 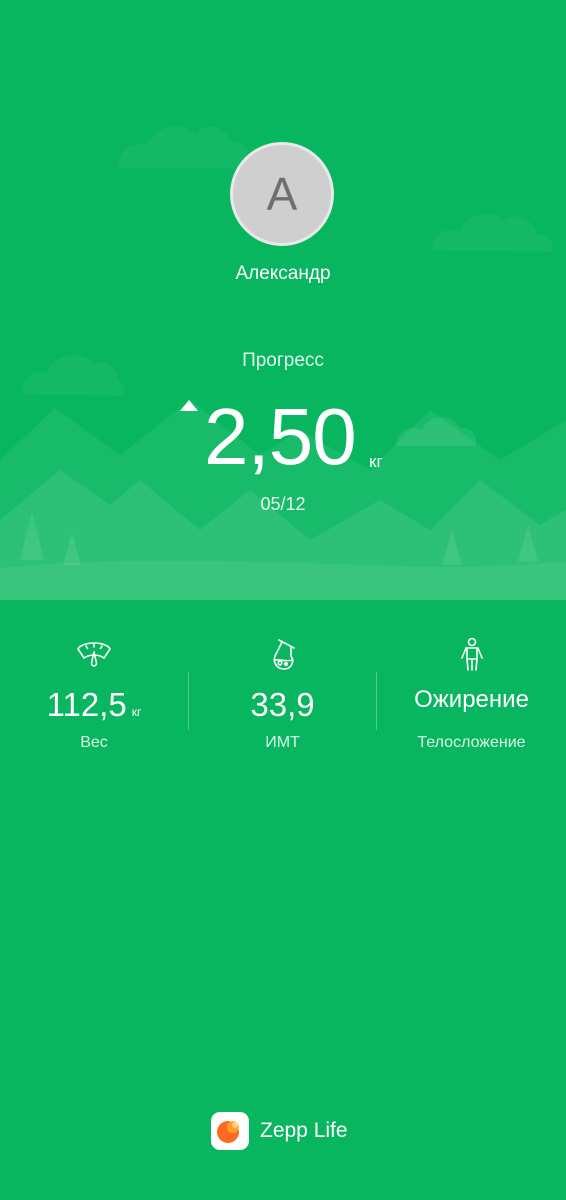 I want to click on metric-weight: 112,5 кг Вес, so click(x=94, y=693).